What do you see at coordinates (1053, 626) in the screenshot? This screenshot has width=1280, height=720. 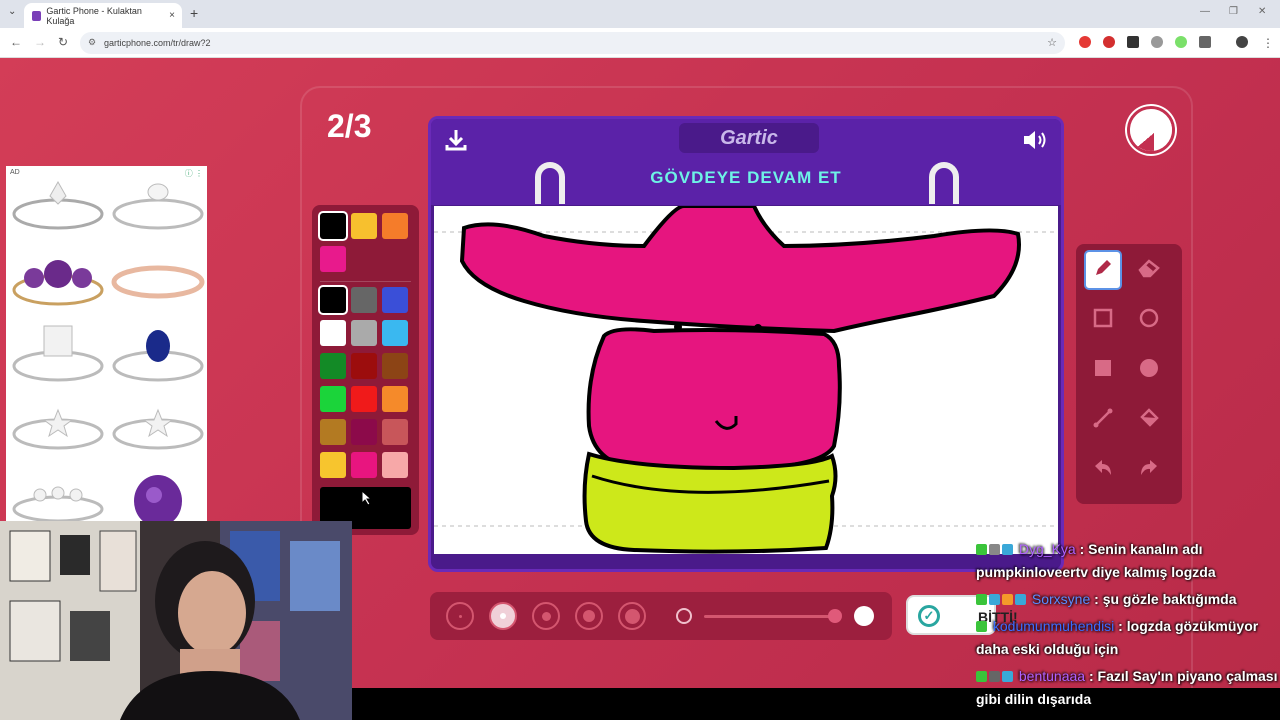 I see `chat-username: kodumunmuhendisi` at bounding box center [1053, 626].